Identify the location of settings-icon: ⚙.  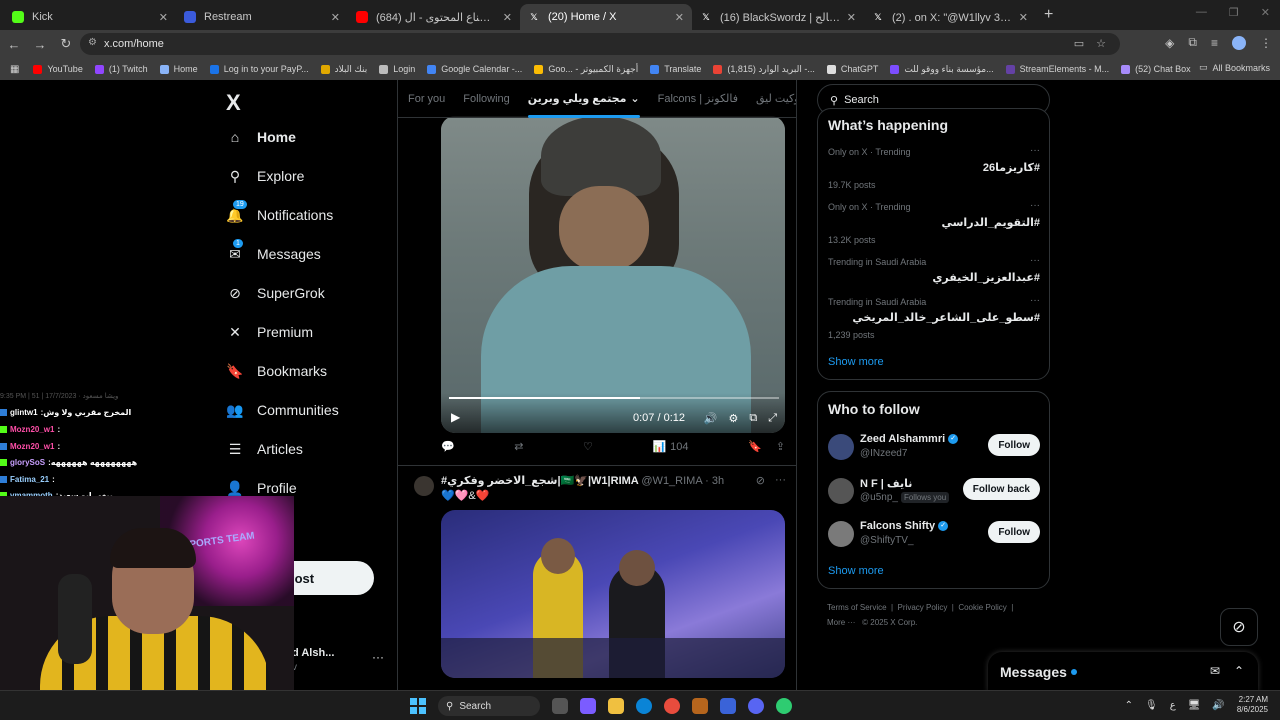
(733, 418).